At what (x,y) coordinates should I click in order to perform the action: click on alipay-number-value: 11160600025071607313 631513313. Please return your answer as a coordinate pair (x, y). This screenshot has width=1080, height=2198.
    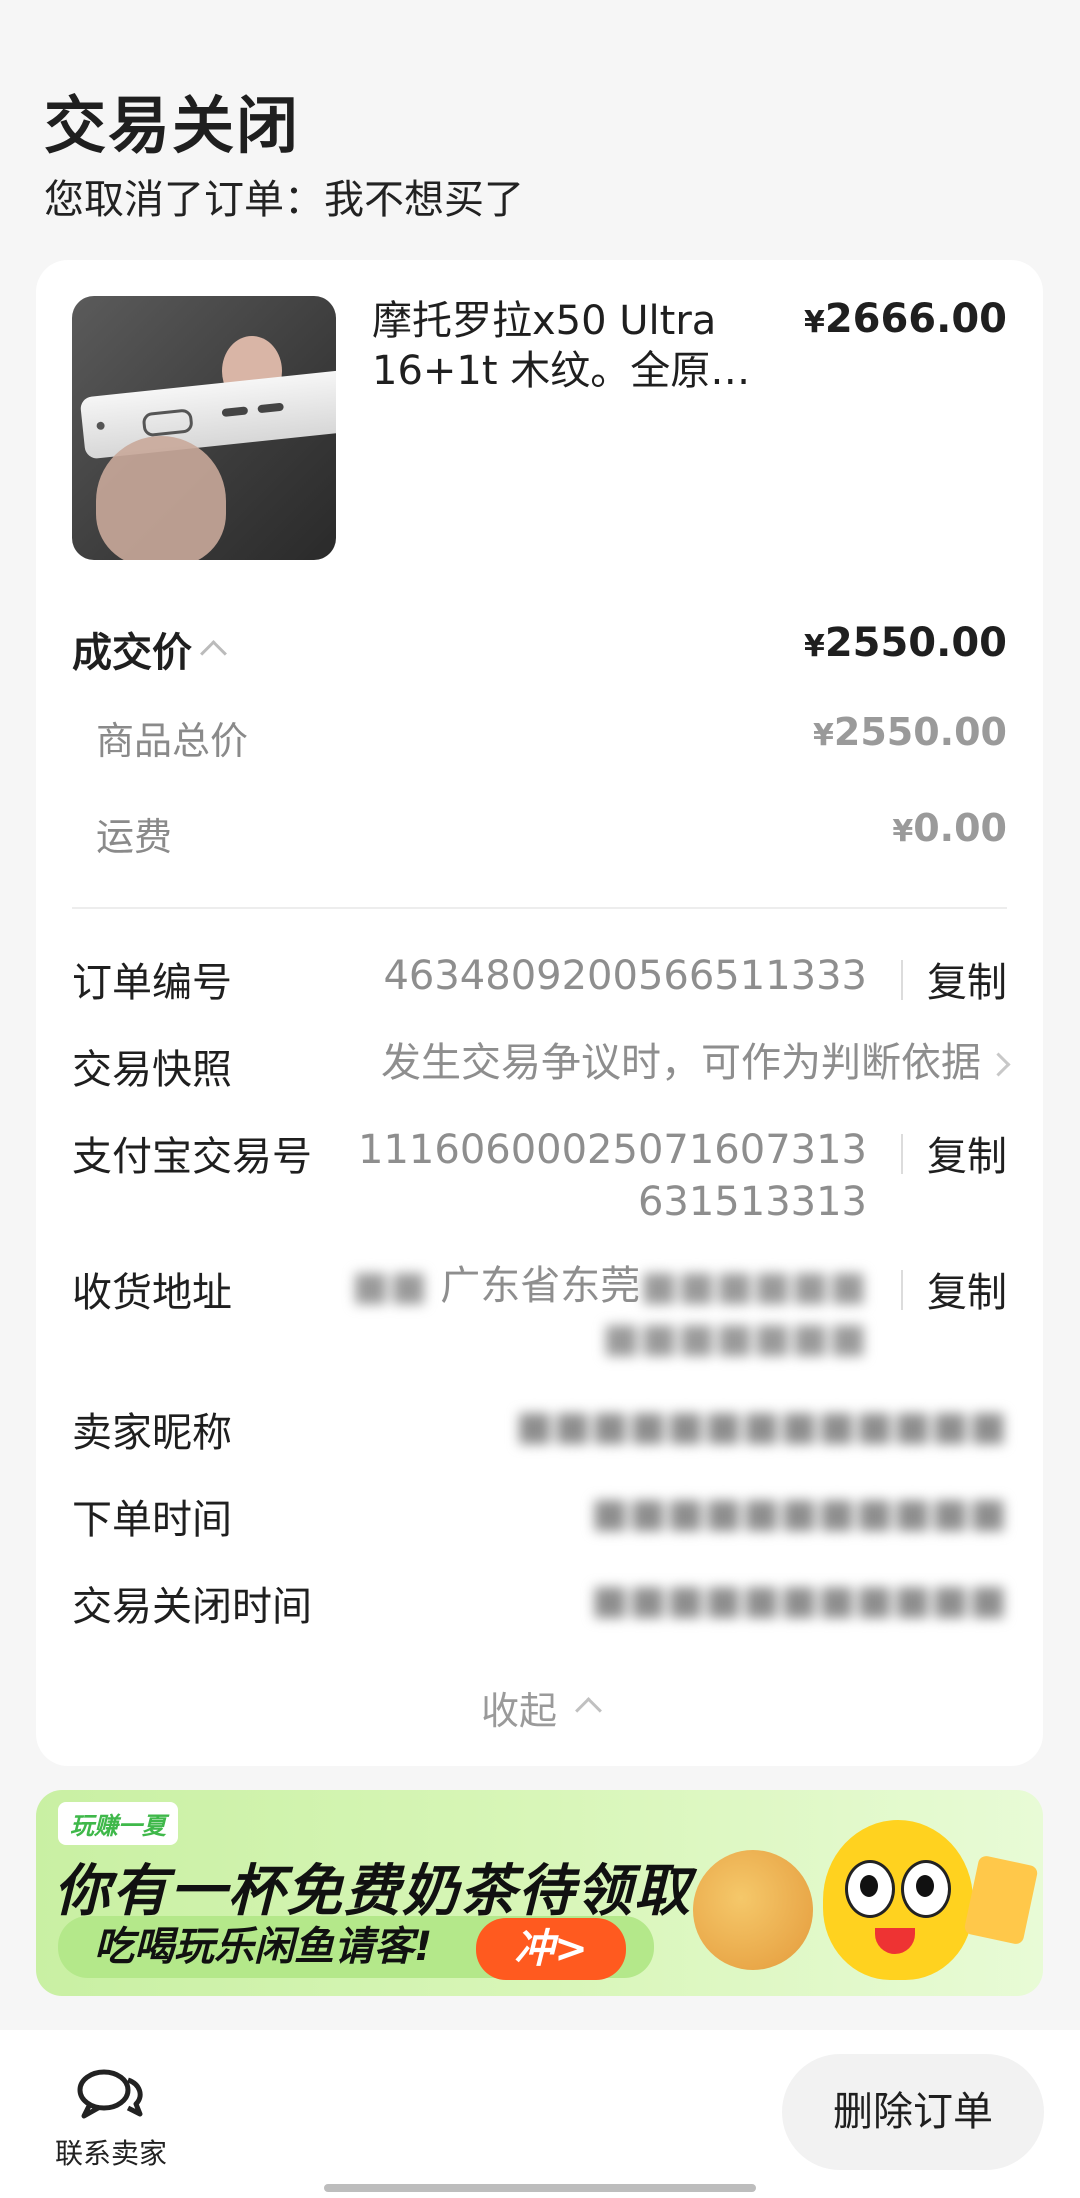
    Looking at the image, I should click on (612, 1176).